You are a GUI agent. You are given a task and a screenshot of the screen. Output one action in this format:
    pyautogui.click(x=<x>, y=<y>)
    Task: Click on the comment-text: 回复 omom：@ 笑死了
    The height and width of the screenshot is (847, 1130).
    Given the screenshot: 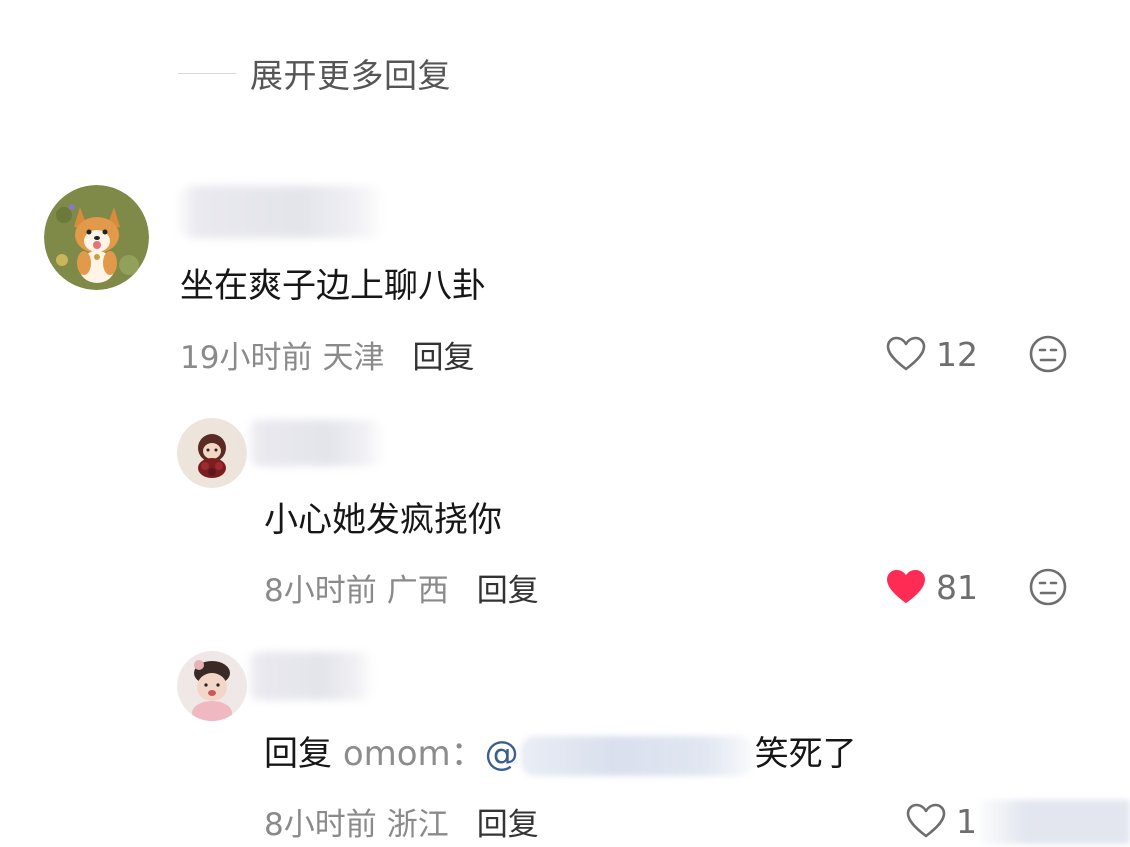 What is the action you would take?
    pyautogui.click(x=560, y=751)
    